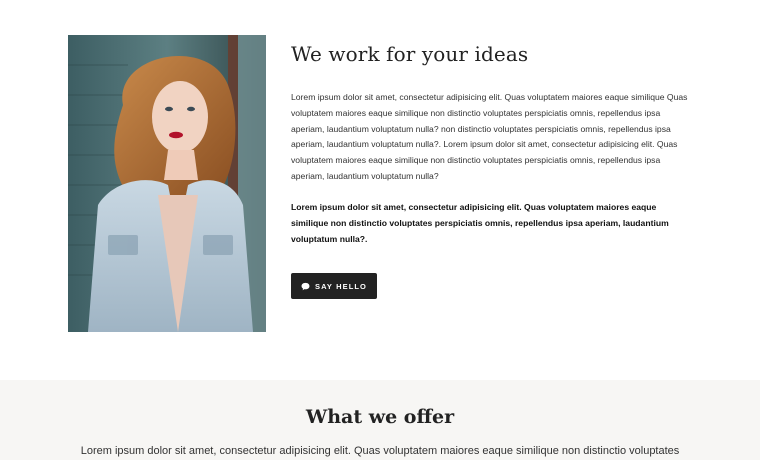 The height and width of the screenshot is (460, 760). I want to click on say-hello-button: SAY HELLO, so click(334, 286).